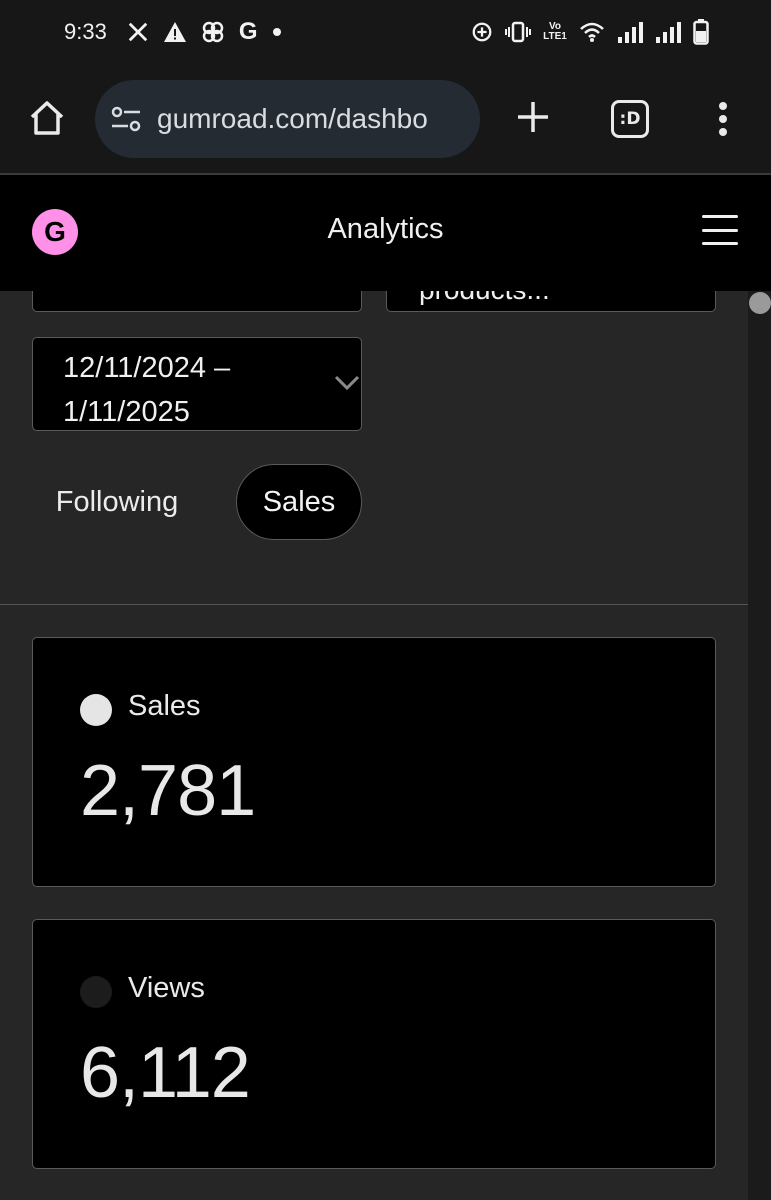  Describe the element at coordinates (374, 604) in the screenshot. I see `section-divider` at that location.